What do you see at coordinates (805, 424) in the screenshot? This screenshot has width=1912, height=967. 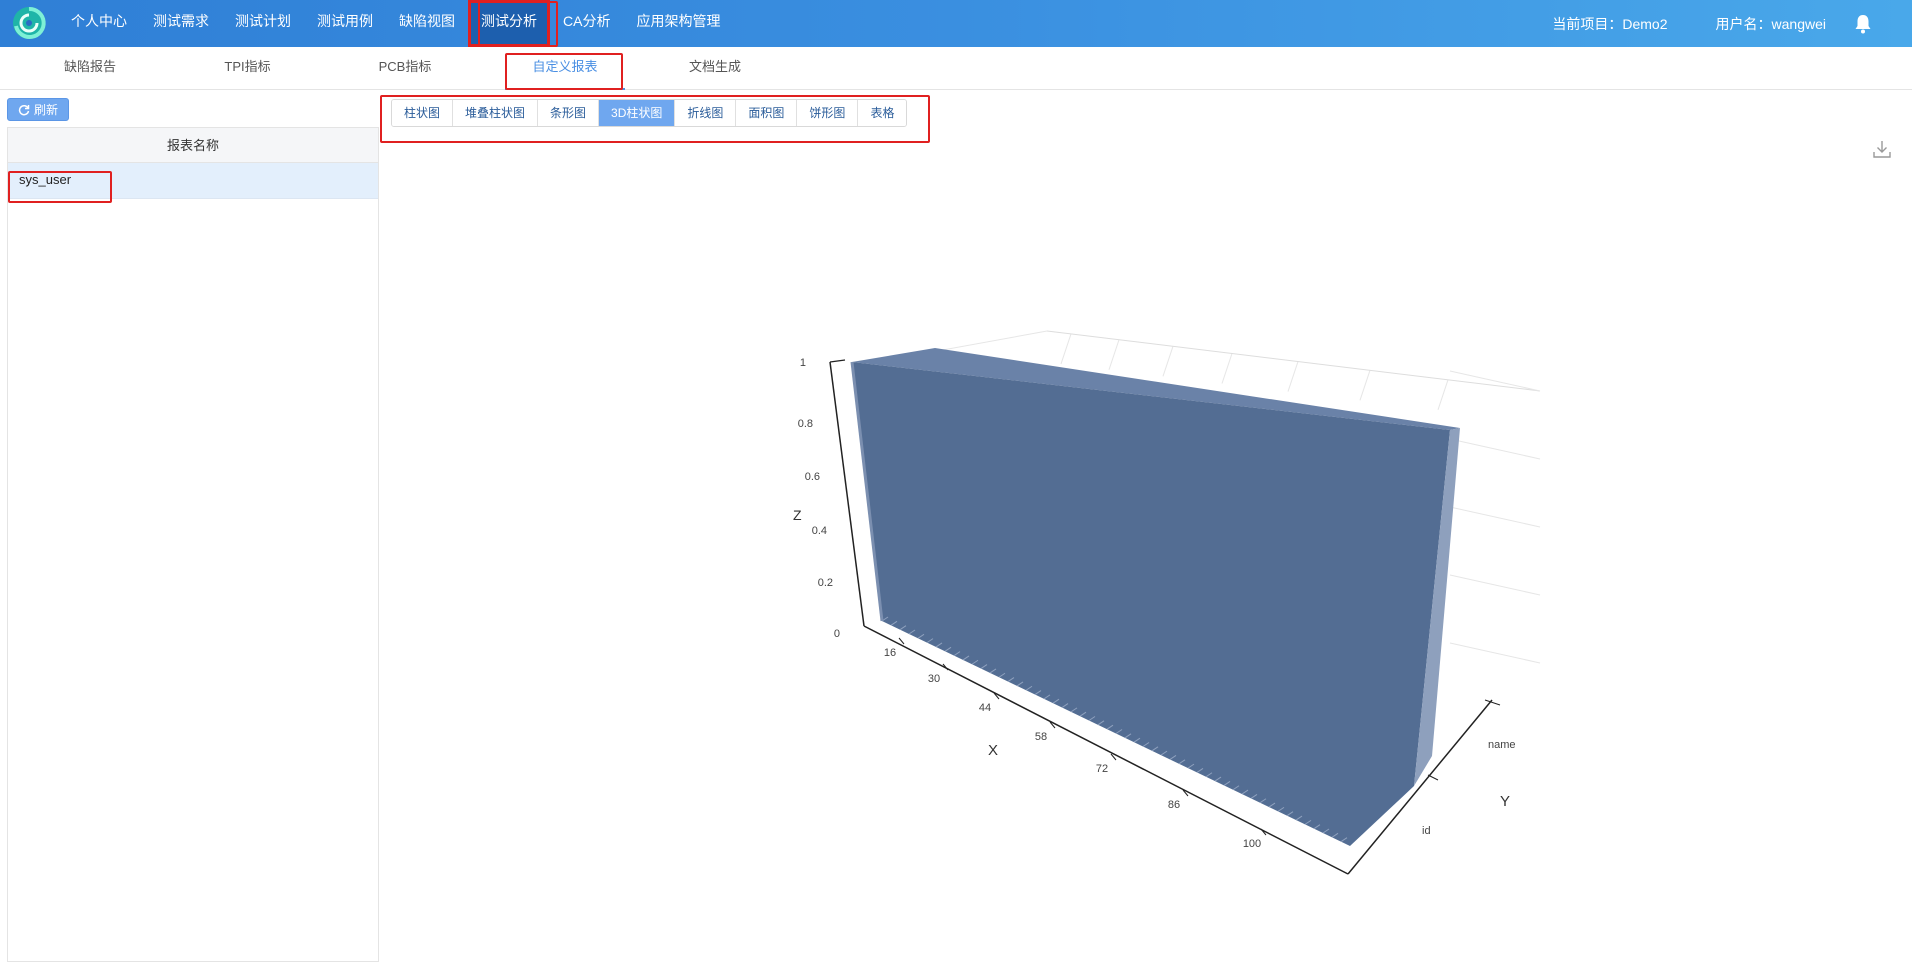 I see `z-tick-label: 0.8` at bounding box center [805, 424].